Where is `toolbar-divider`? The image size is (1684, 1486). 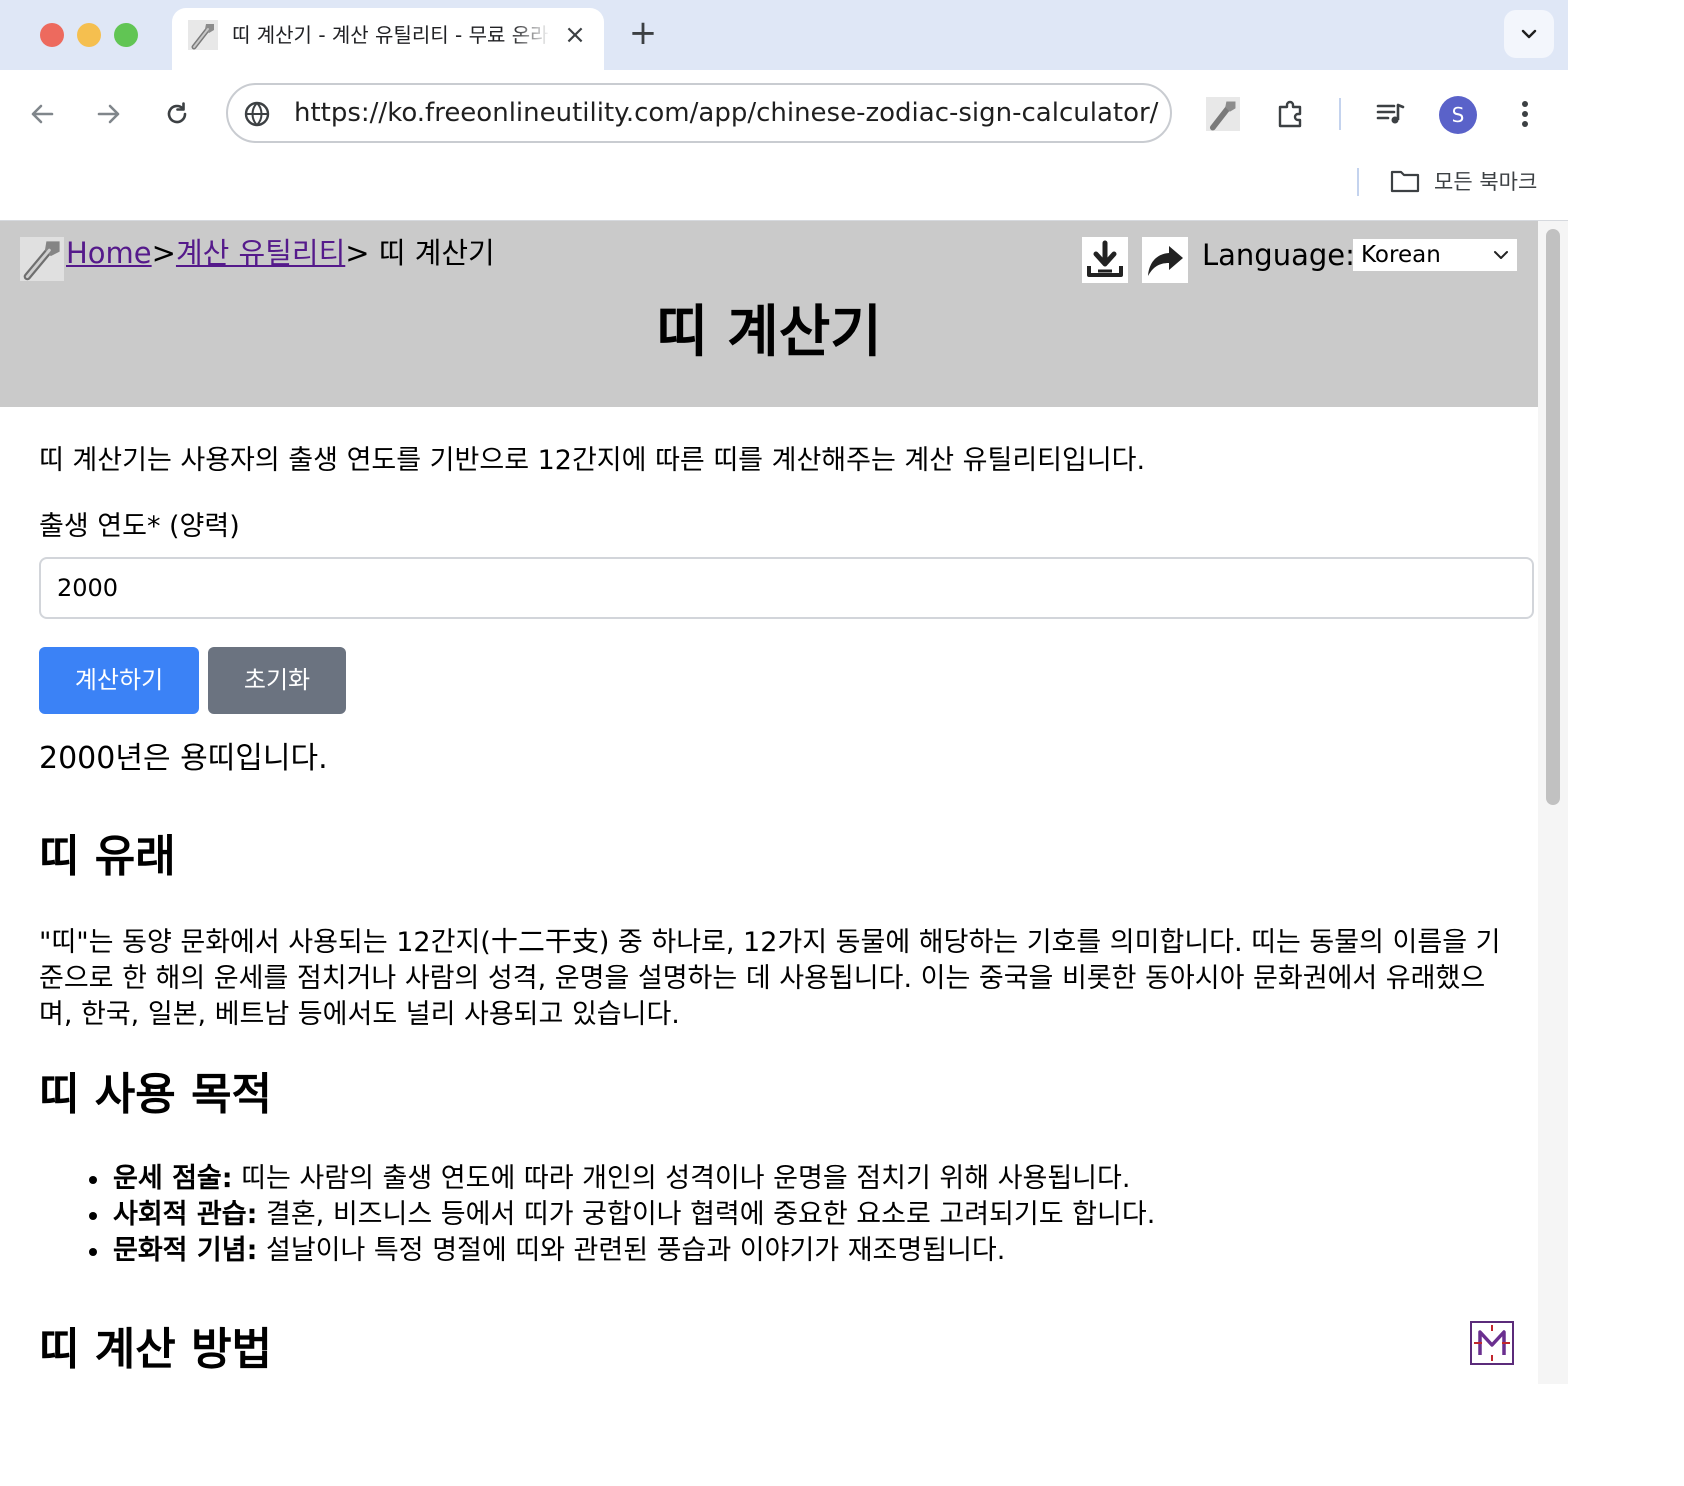 toolbar-divider is located at coordinates (1340, 114).